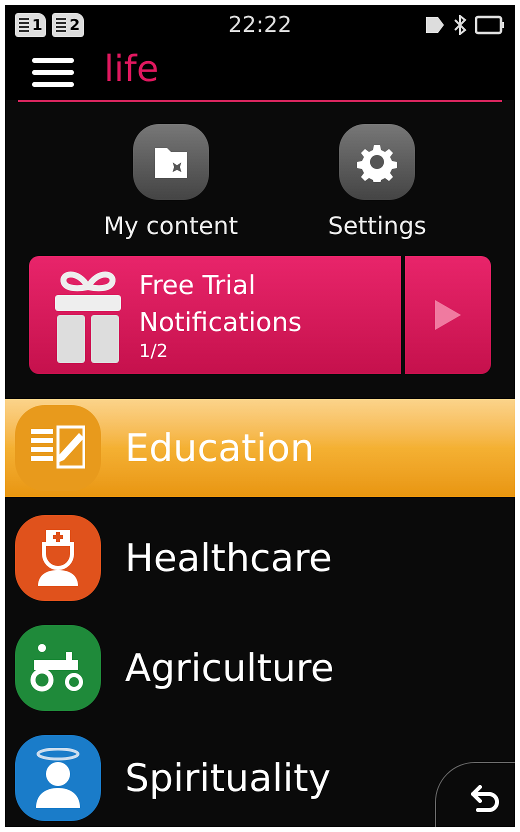  I want to click on shortcut-button: Settings, so click(377, 184).